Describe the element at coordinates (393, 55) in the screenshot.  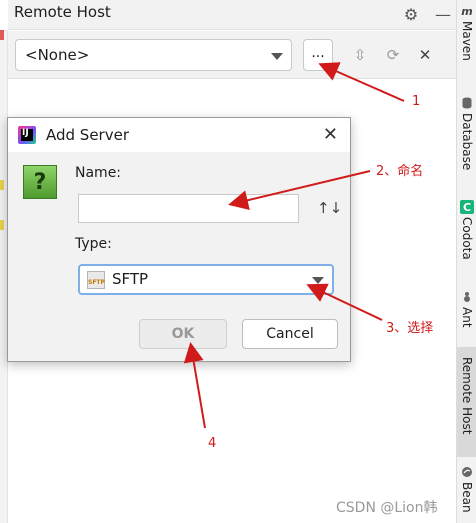
I see `refresh-icon: ⟳` at that location.